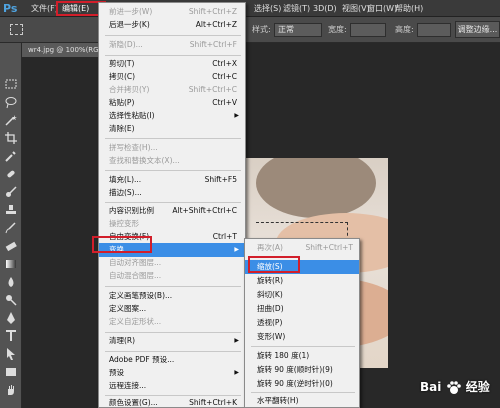 This screenshot has height=408, width=500. What do you see at coordinates (172, 77) in the screenshot?
I see `menu-item-copy: 拷贝(C) Ctrl+C` at bounding box center [172, 77].